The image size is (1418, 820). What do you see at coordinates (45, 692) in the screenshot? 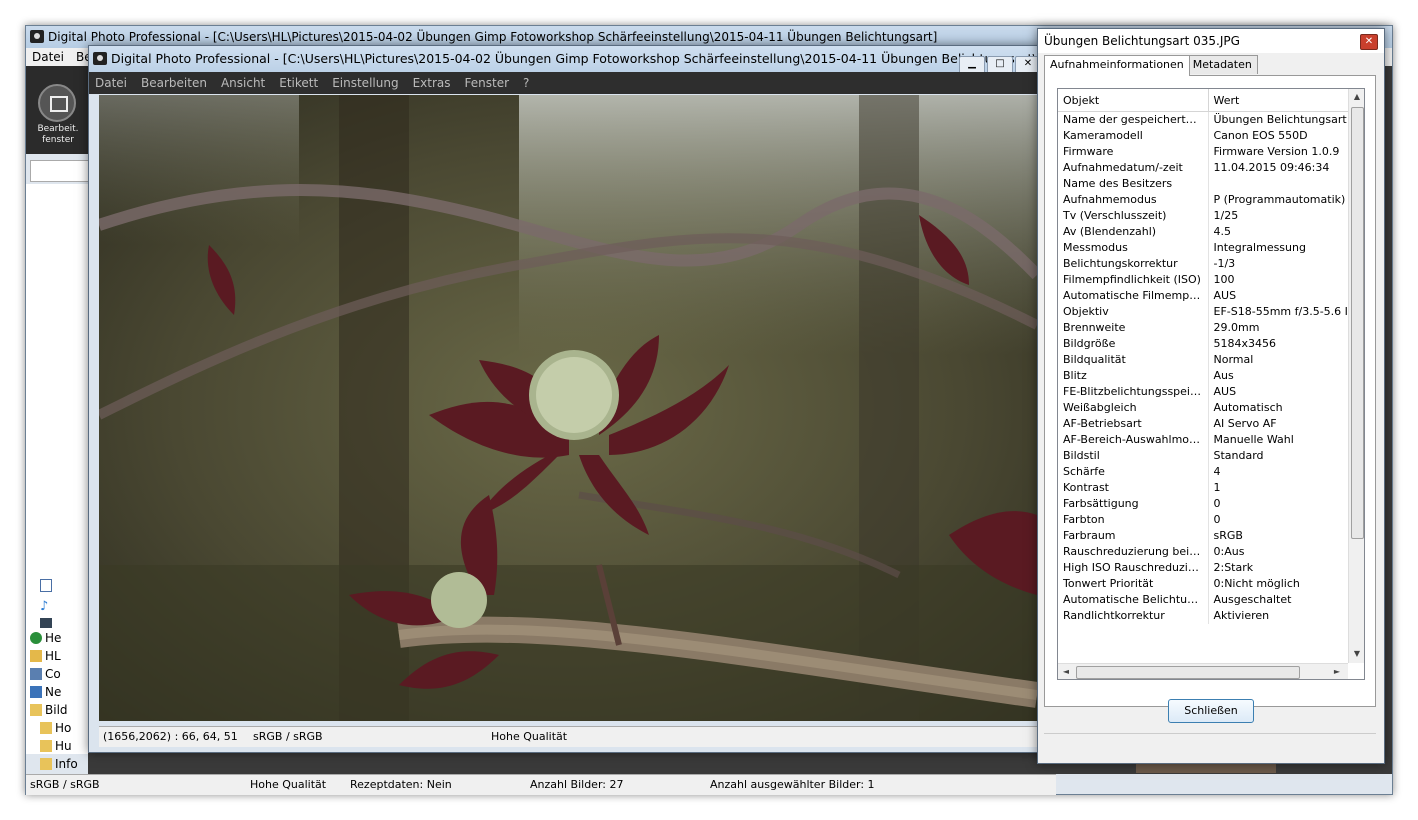
I see `tree-item-network: Ne` at bounding box center [45, 692].